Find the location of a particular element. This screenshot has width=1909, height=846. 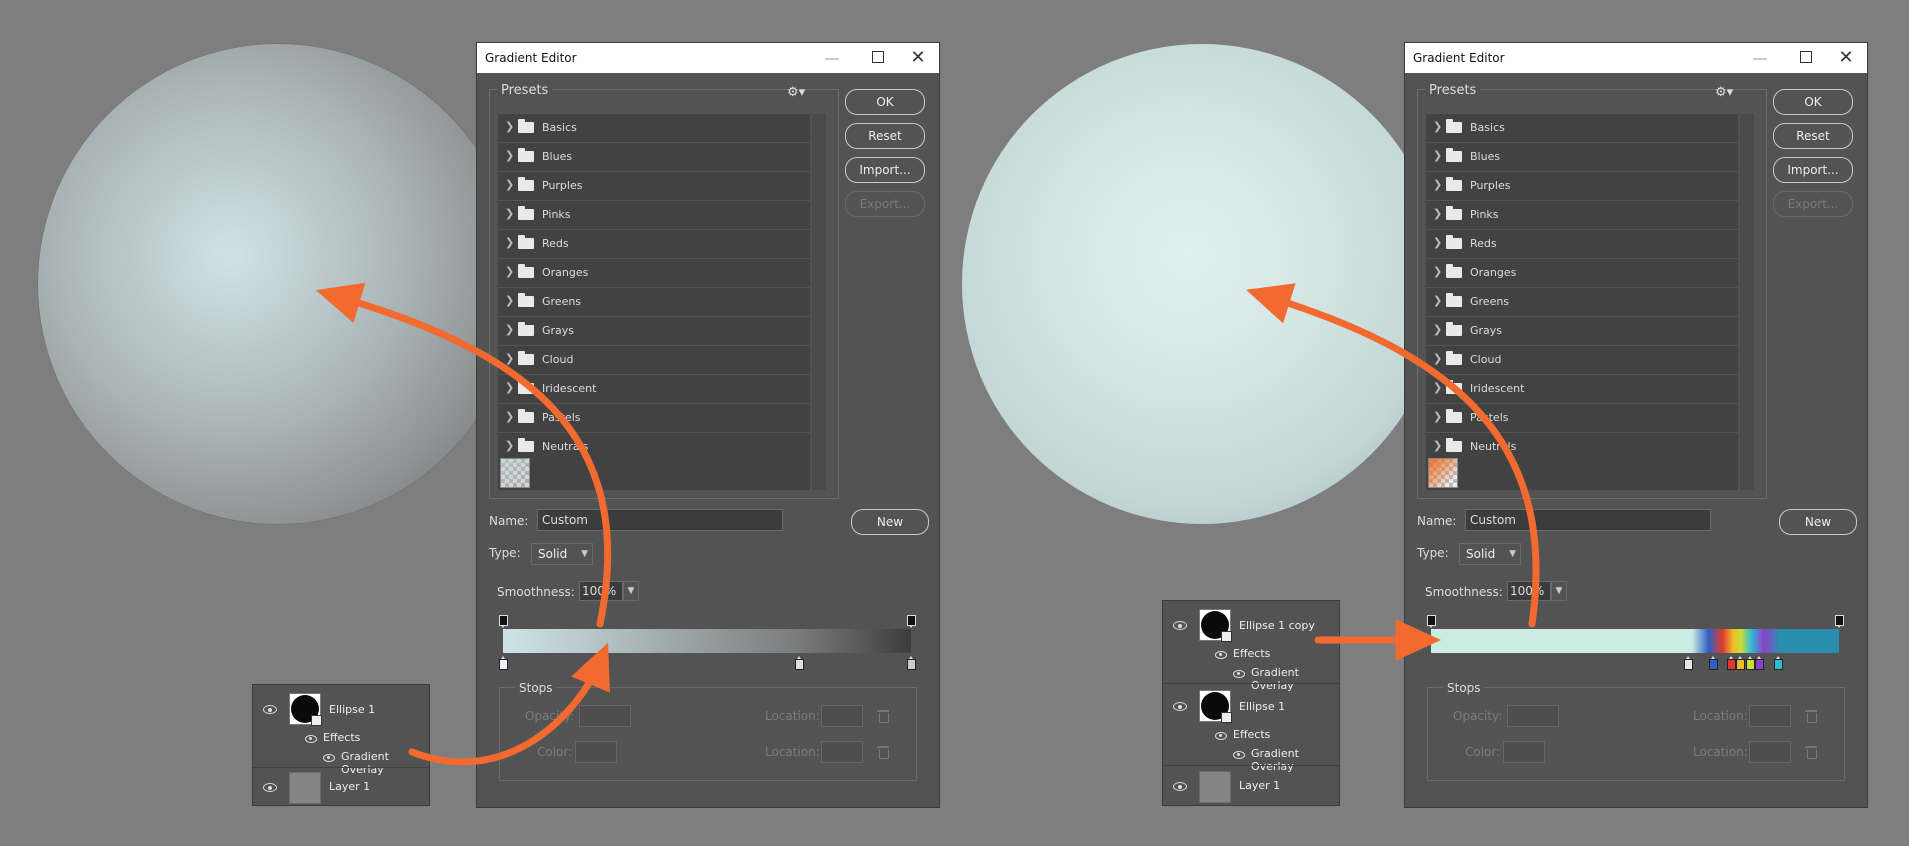

opacity-input is located at coordinates (605, 716).